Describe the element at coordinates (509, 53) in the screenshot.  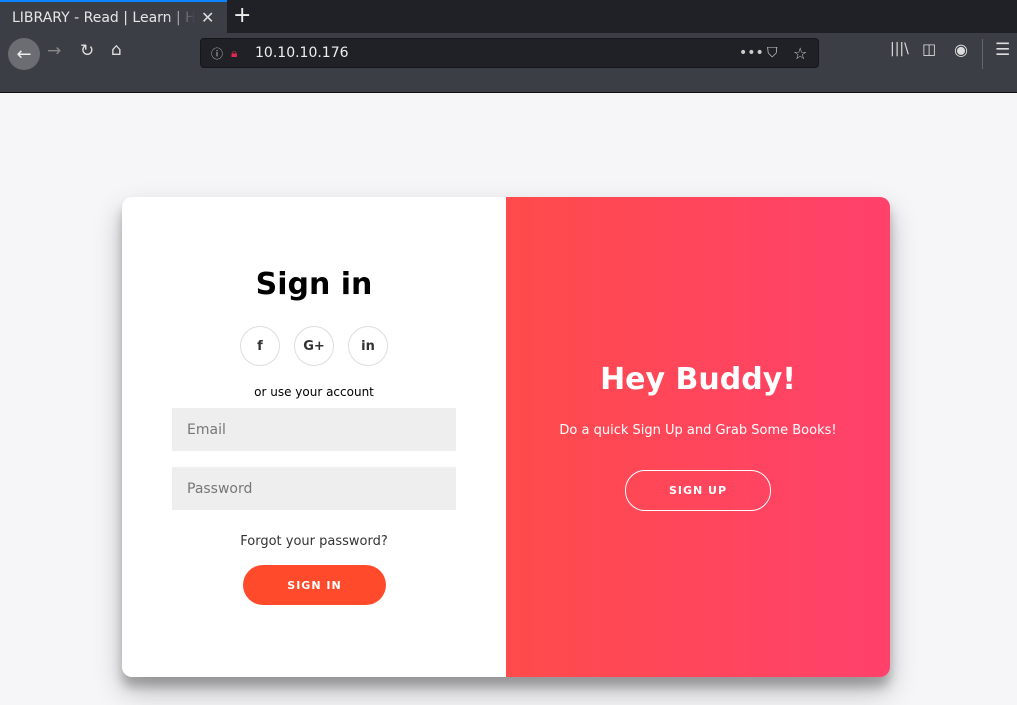
I see `url-bar: ⓘ 🔒︎ 10.10.10.176 ••• ⛉ ☆` at that location.